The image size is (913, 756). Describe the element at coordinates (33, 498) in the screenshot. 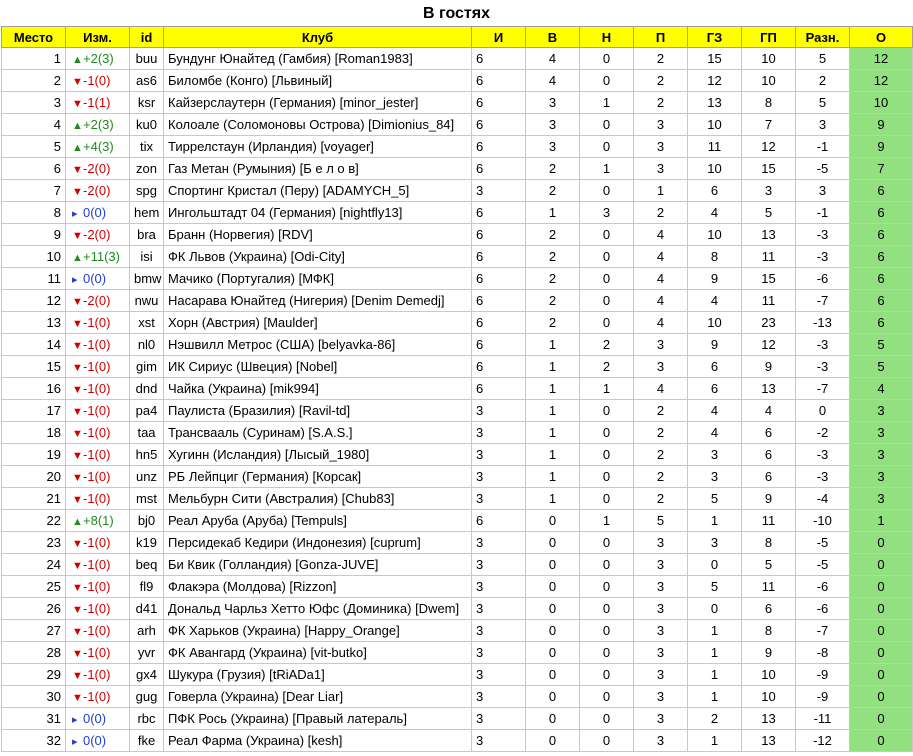

I see `place-cell: 21` at that location.